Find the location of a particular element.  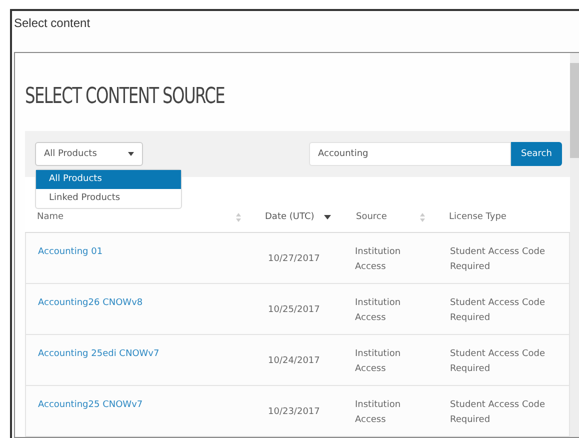

window-title: Select content is located at coordinates (52, 23).